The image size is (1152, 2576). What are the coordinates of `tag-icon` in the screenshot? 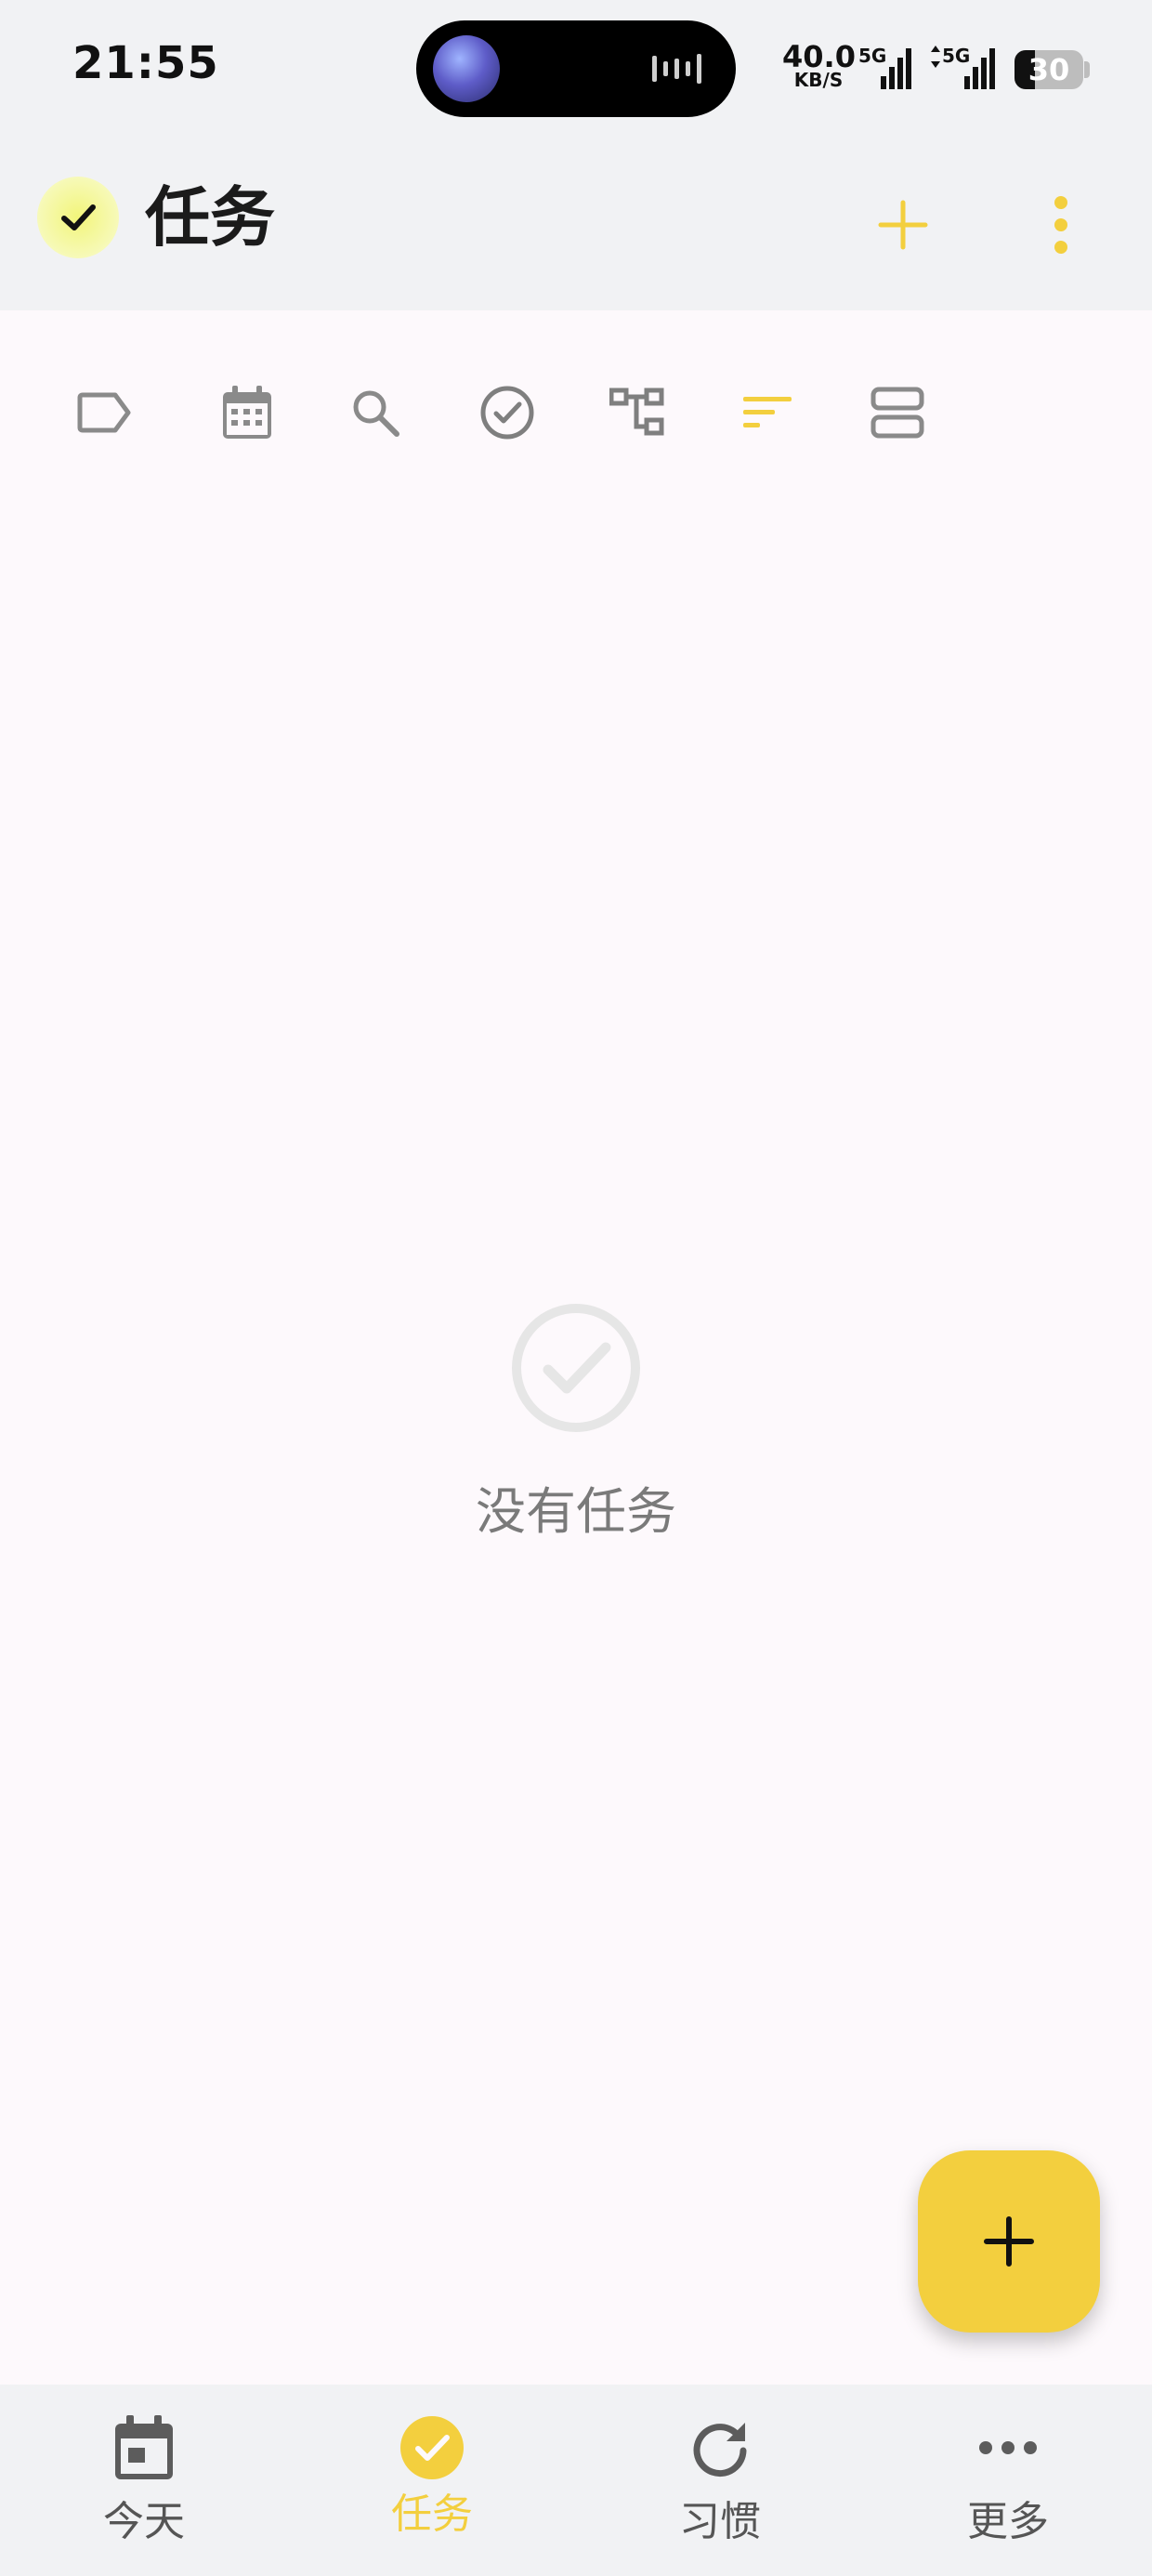 It's located at (104, 412).